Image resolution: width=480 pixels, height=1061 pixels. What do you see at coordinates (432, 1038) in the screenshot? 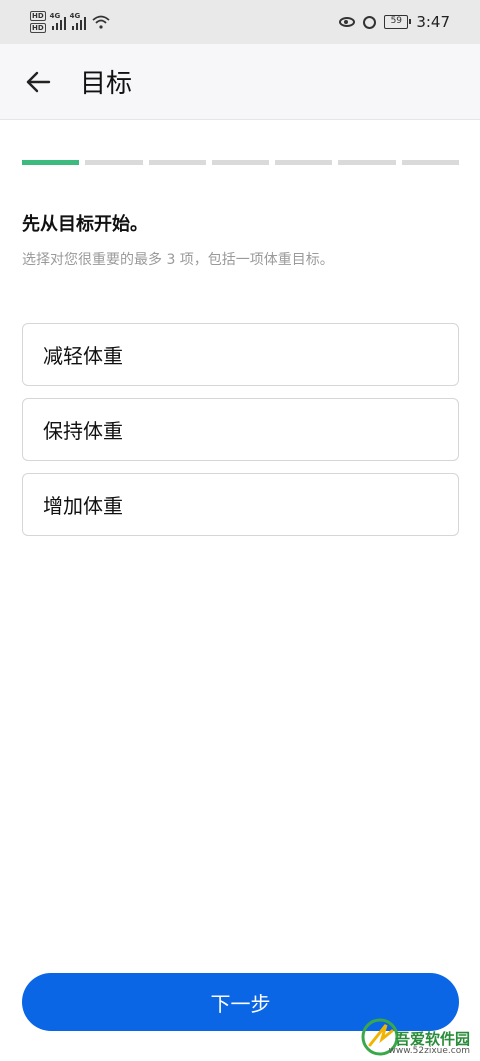
I see `watermark-name: 吾爱软件园` at bounding box center [432, 1038].